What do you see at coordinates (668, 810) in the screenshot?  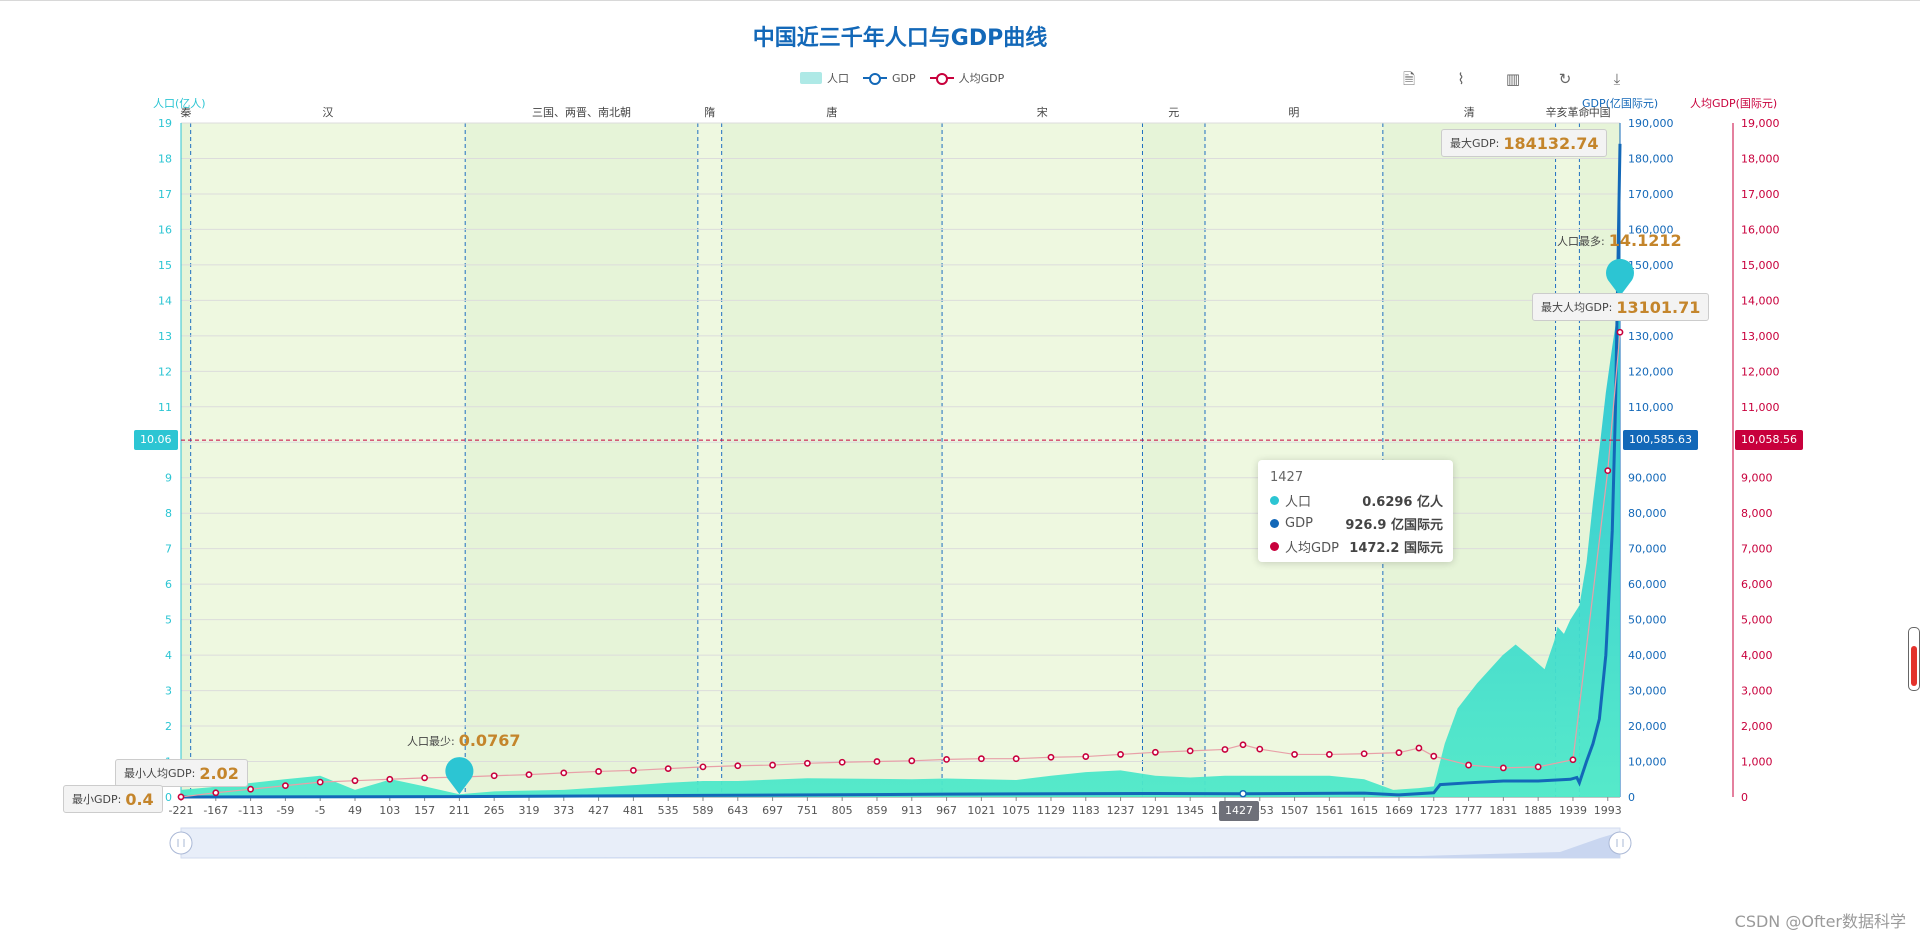 I see `x-tick-label: 535` at bounding box center [668, 810].